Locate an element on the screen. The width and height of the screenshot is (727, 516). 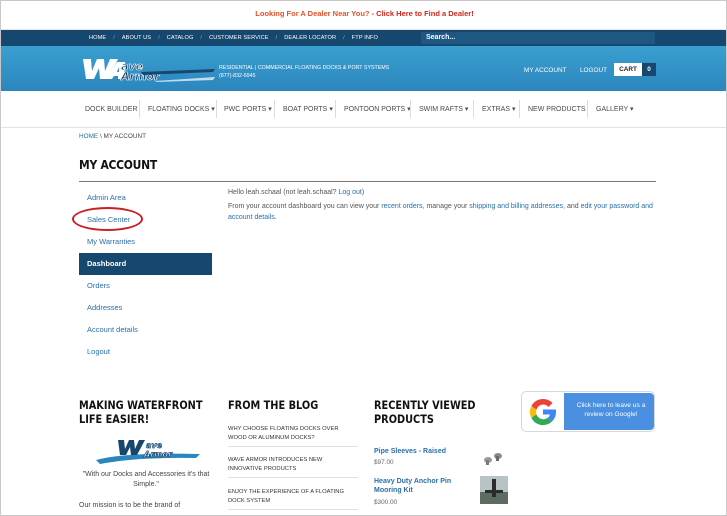
breadcrumb: HOME \ MY ACCOUNT is located at coordinates (113, 136).